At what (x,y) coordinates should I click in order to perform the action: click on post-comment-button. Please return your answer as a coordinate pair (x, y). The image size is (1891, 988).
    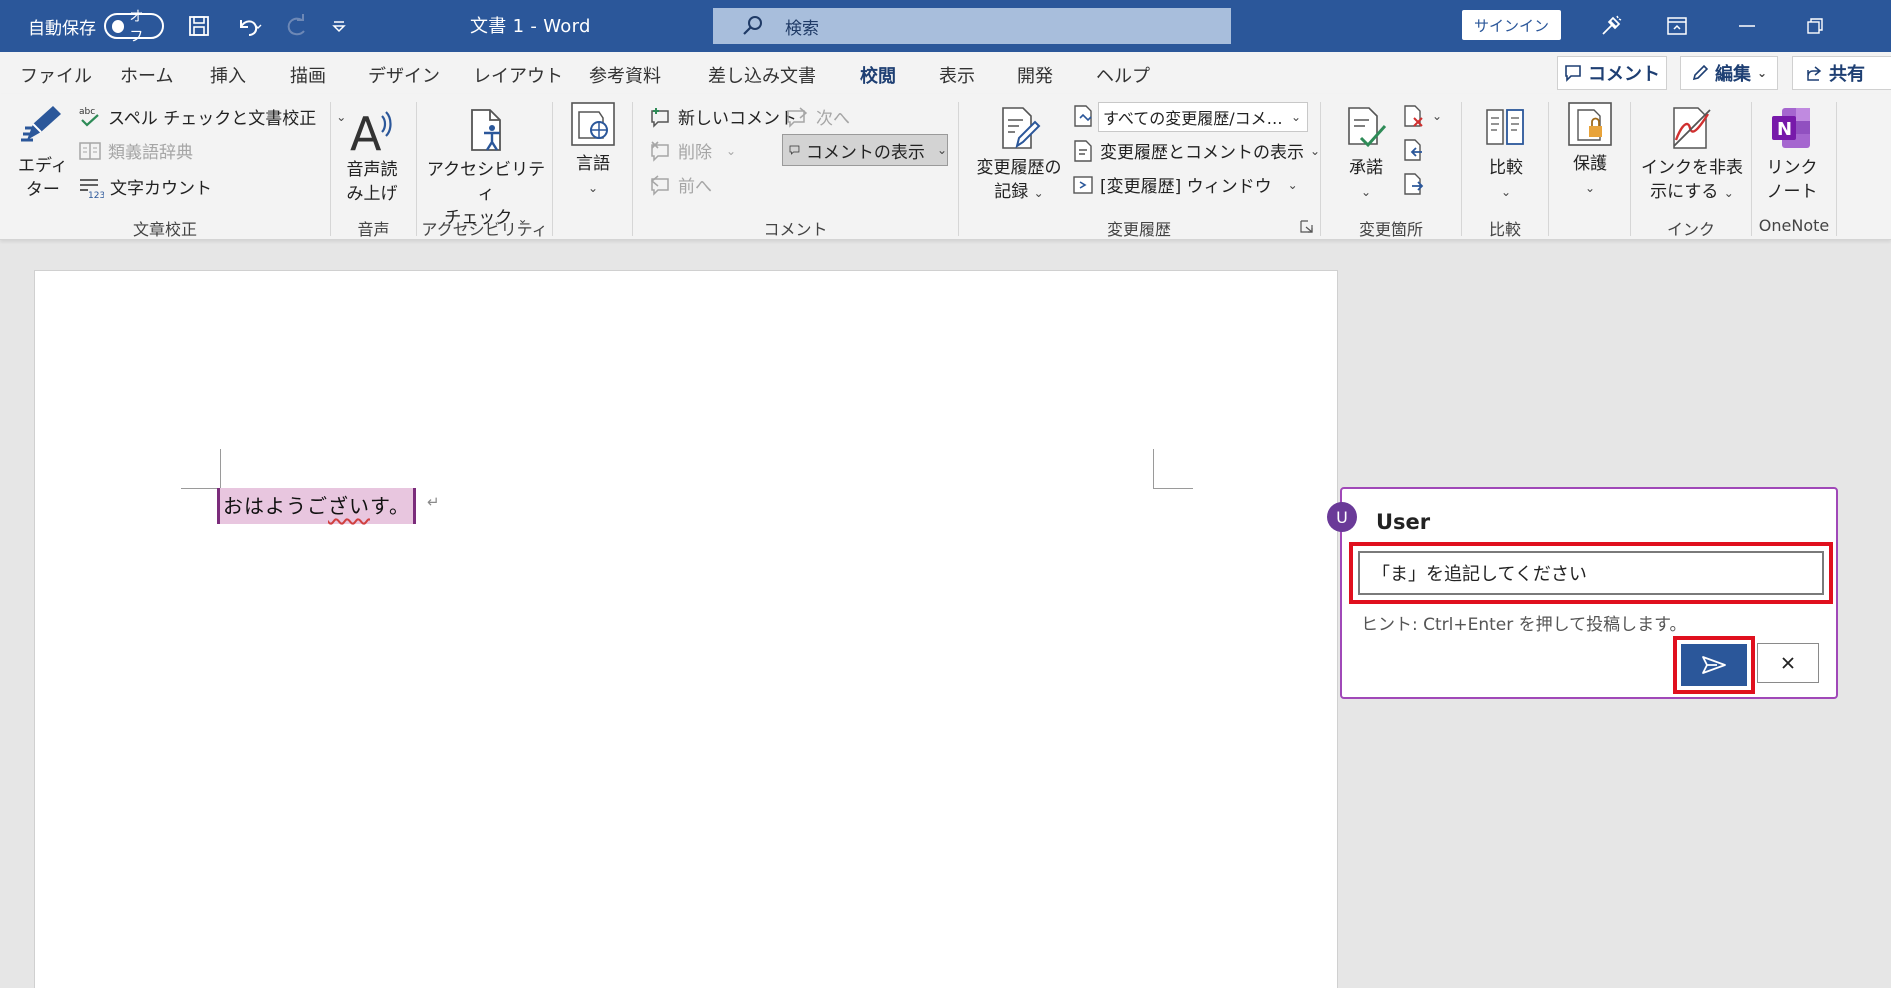
    Looking at the image, I should click on (1714, 665).